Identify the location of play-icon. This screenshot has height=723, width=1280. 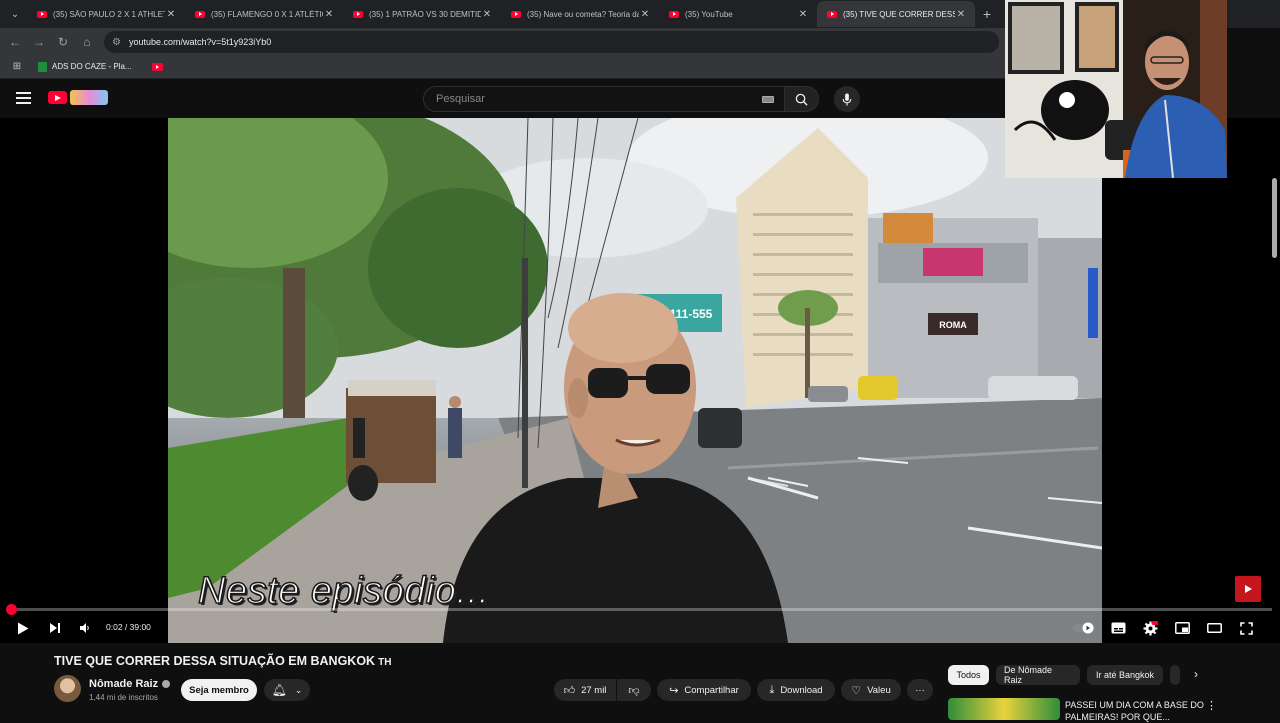
(23, 628).